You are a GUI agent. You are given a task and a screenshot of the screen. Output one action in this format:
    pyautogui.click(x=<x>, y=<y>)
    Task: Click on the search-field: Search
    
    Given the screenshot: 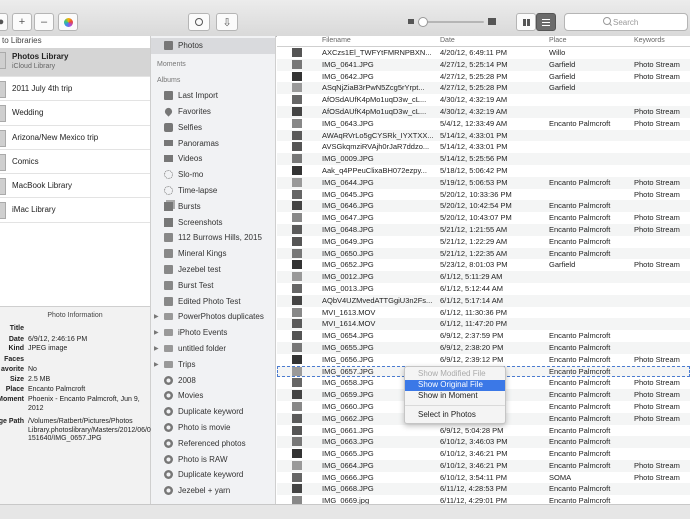 What is the action you would take?
    pyautogui.click(x=626, y=22)
    